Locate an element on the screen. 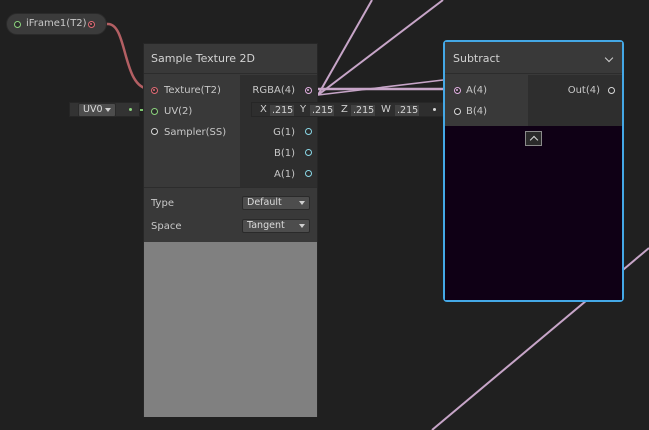 The height and width of the screenshot is (430, 649). type-dropdown: Default is located at coordinates (276, 203).